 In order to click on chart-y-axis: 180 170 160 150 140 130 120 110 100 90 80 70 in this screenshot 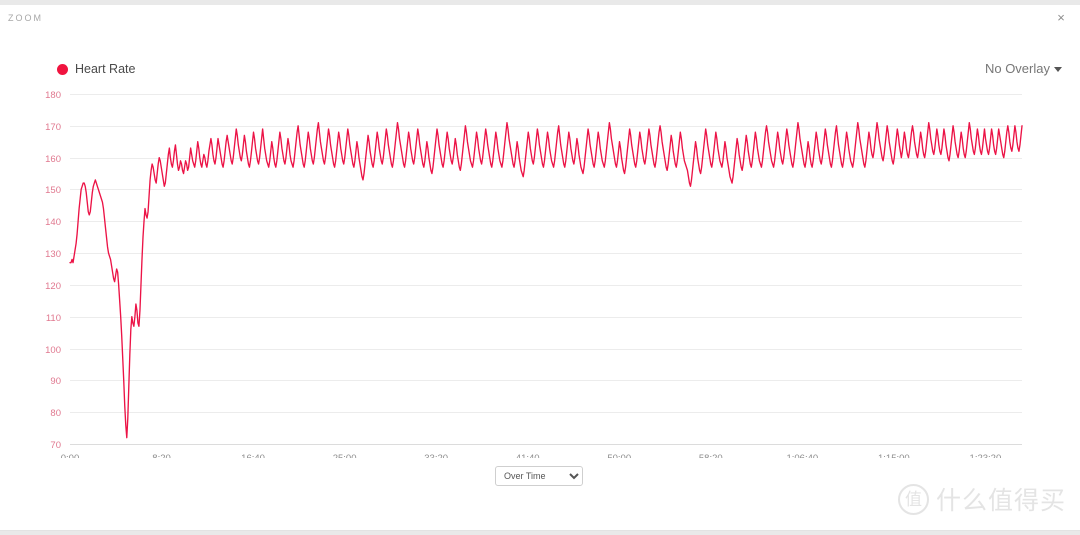, I will do `click(53, 270)`.